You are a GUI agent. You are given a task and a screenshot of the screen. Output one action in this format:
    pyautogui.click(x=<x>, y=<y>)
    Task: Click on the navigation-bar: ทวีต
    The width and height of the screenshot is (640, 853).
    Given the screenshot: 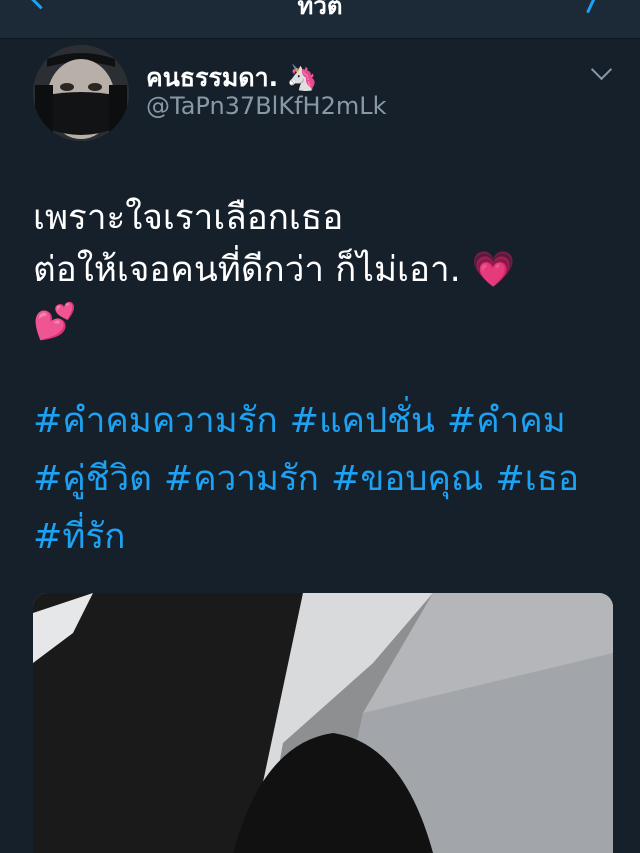 What is the action you would take?
    pyautogui.click(x=320, y=19)
    